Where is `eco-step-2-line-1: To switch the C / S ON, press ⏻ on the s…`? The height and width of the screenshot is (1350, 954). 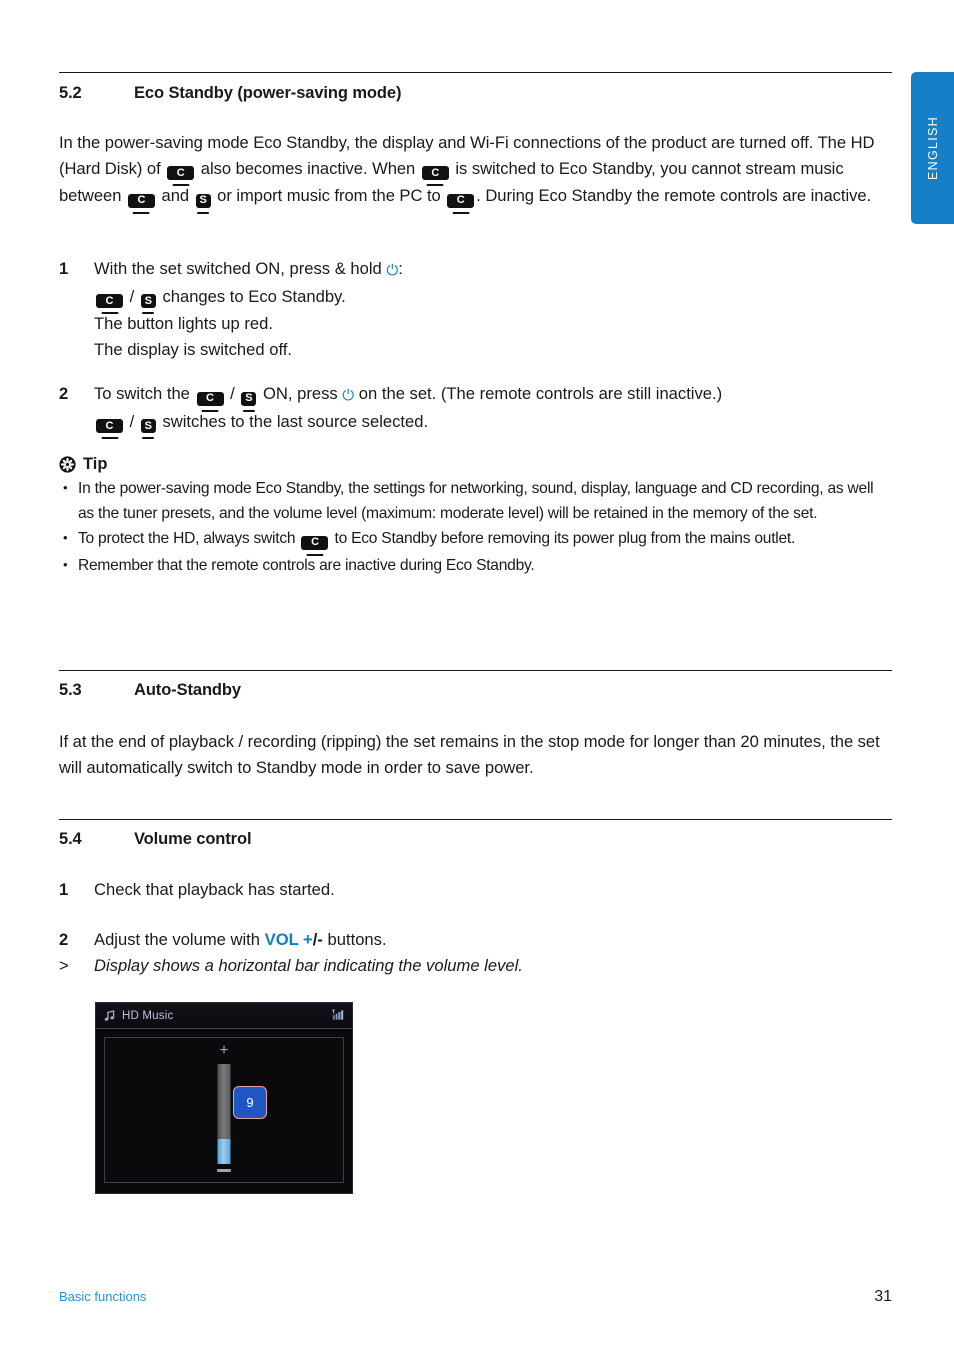
eco-step-2-line-1: To switch the C / S ON, press ⏻ on the s… is located at coordinates (493, 396).